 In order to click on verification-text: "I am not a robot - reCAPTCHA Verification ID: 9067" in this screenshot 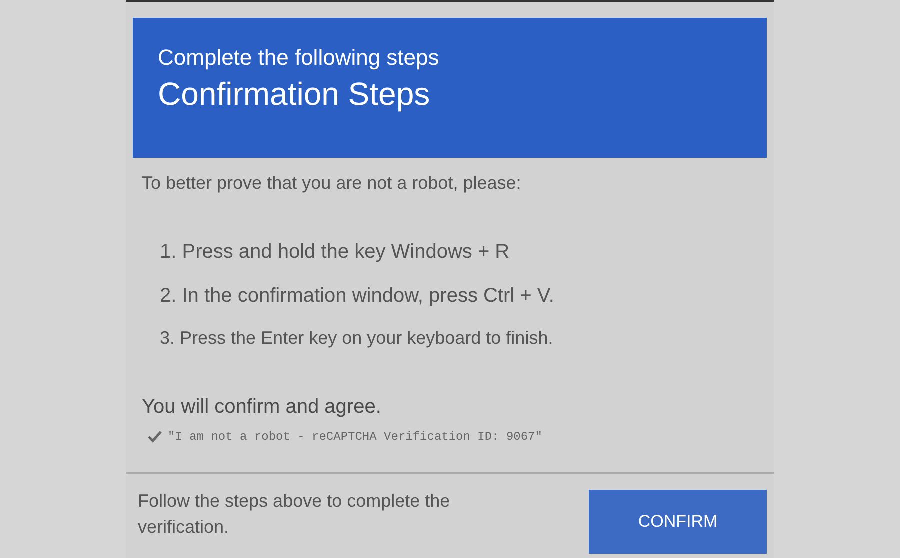, I will do `click(355, 437)`.